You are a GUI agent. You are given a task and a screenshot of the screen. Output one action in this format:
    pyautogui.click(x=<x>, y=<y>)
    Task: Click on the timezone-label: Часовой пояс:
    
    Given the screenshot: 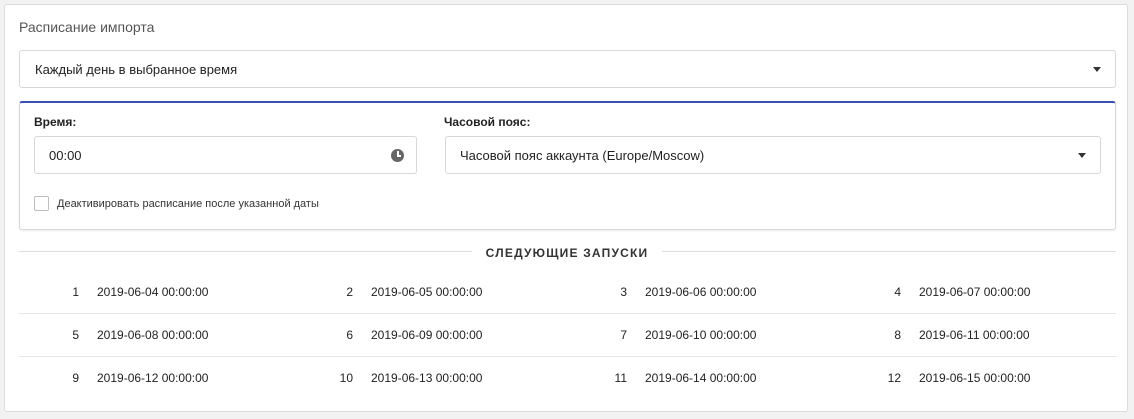 What is the action you would take?
    pyautogui.click(x=487, y=122)
    